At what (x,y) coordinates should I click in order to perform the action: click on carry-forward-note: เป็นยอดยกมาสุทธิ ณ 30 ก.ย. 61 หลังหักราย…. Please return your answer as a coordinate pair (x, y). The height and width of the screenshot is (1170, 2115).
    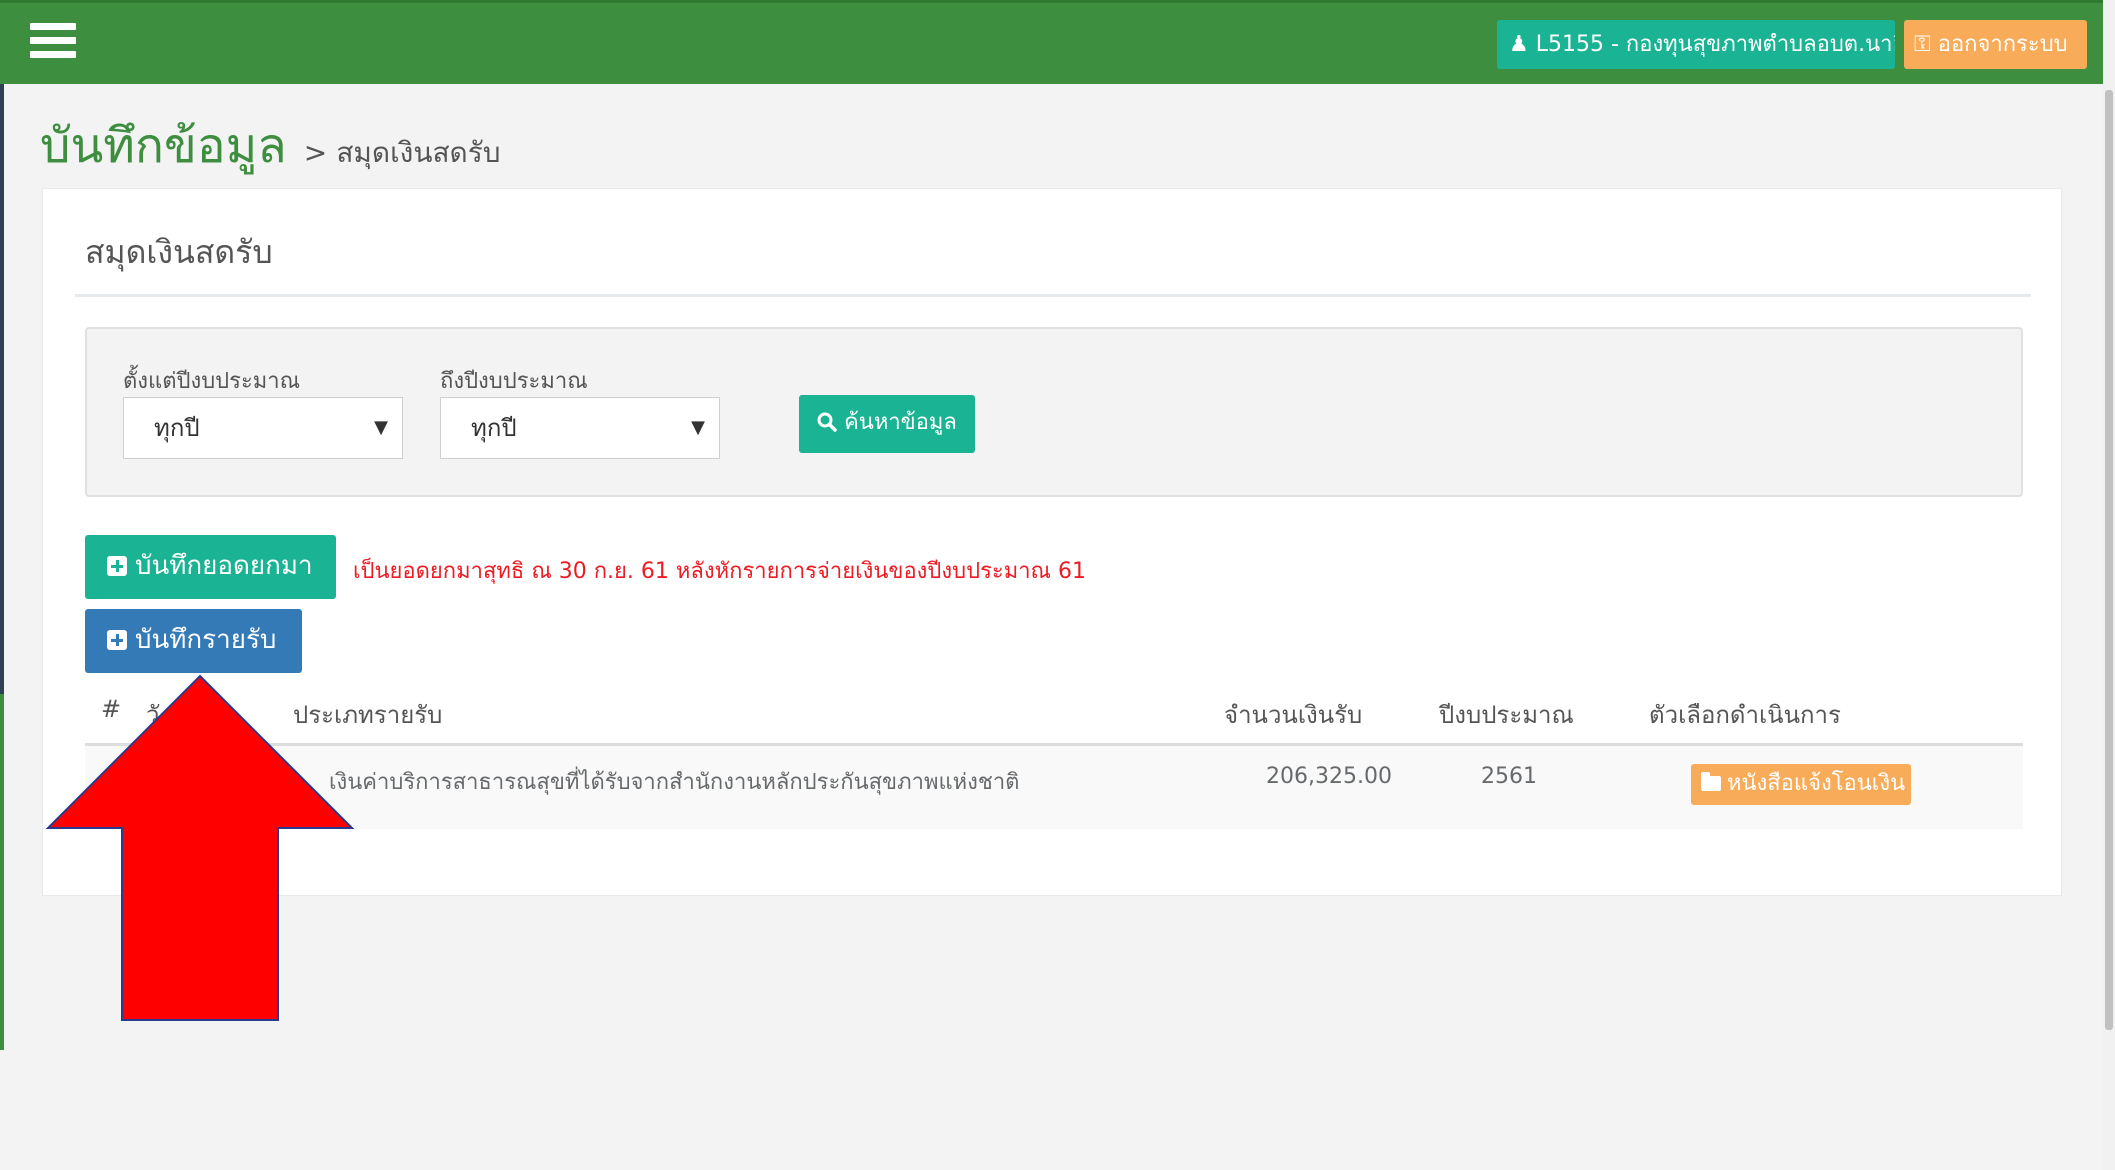
    Looking at the image, I should click on (719, 571).